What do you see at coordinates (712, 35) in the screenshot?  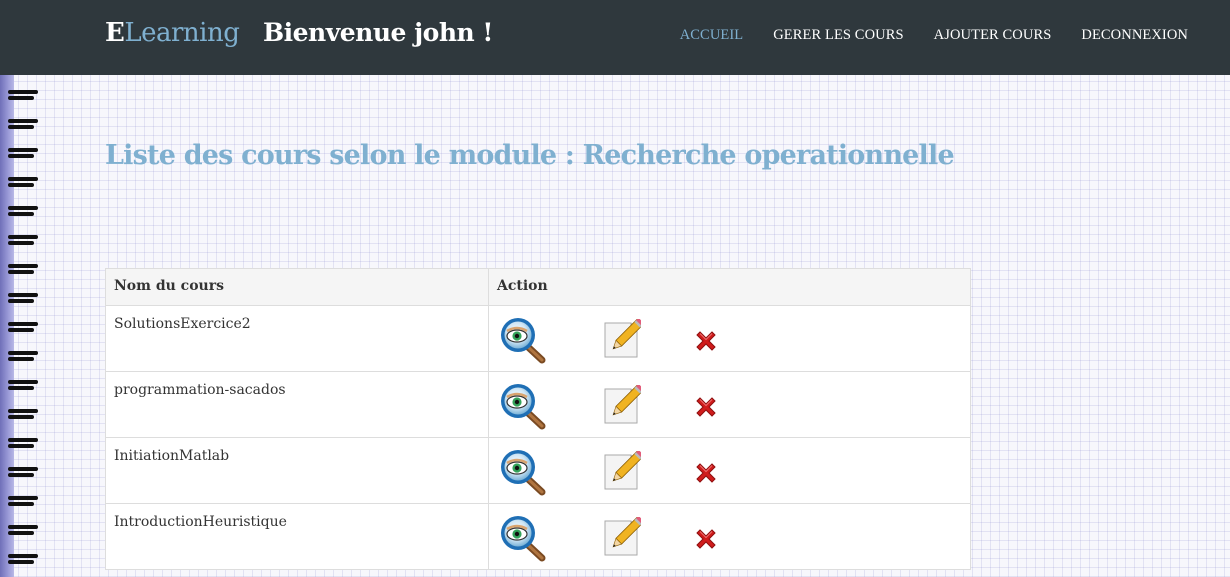 I see `nav-accueil: ACCUEIL` at bounding box center [712, 35].